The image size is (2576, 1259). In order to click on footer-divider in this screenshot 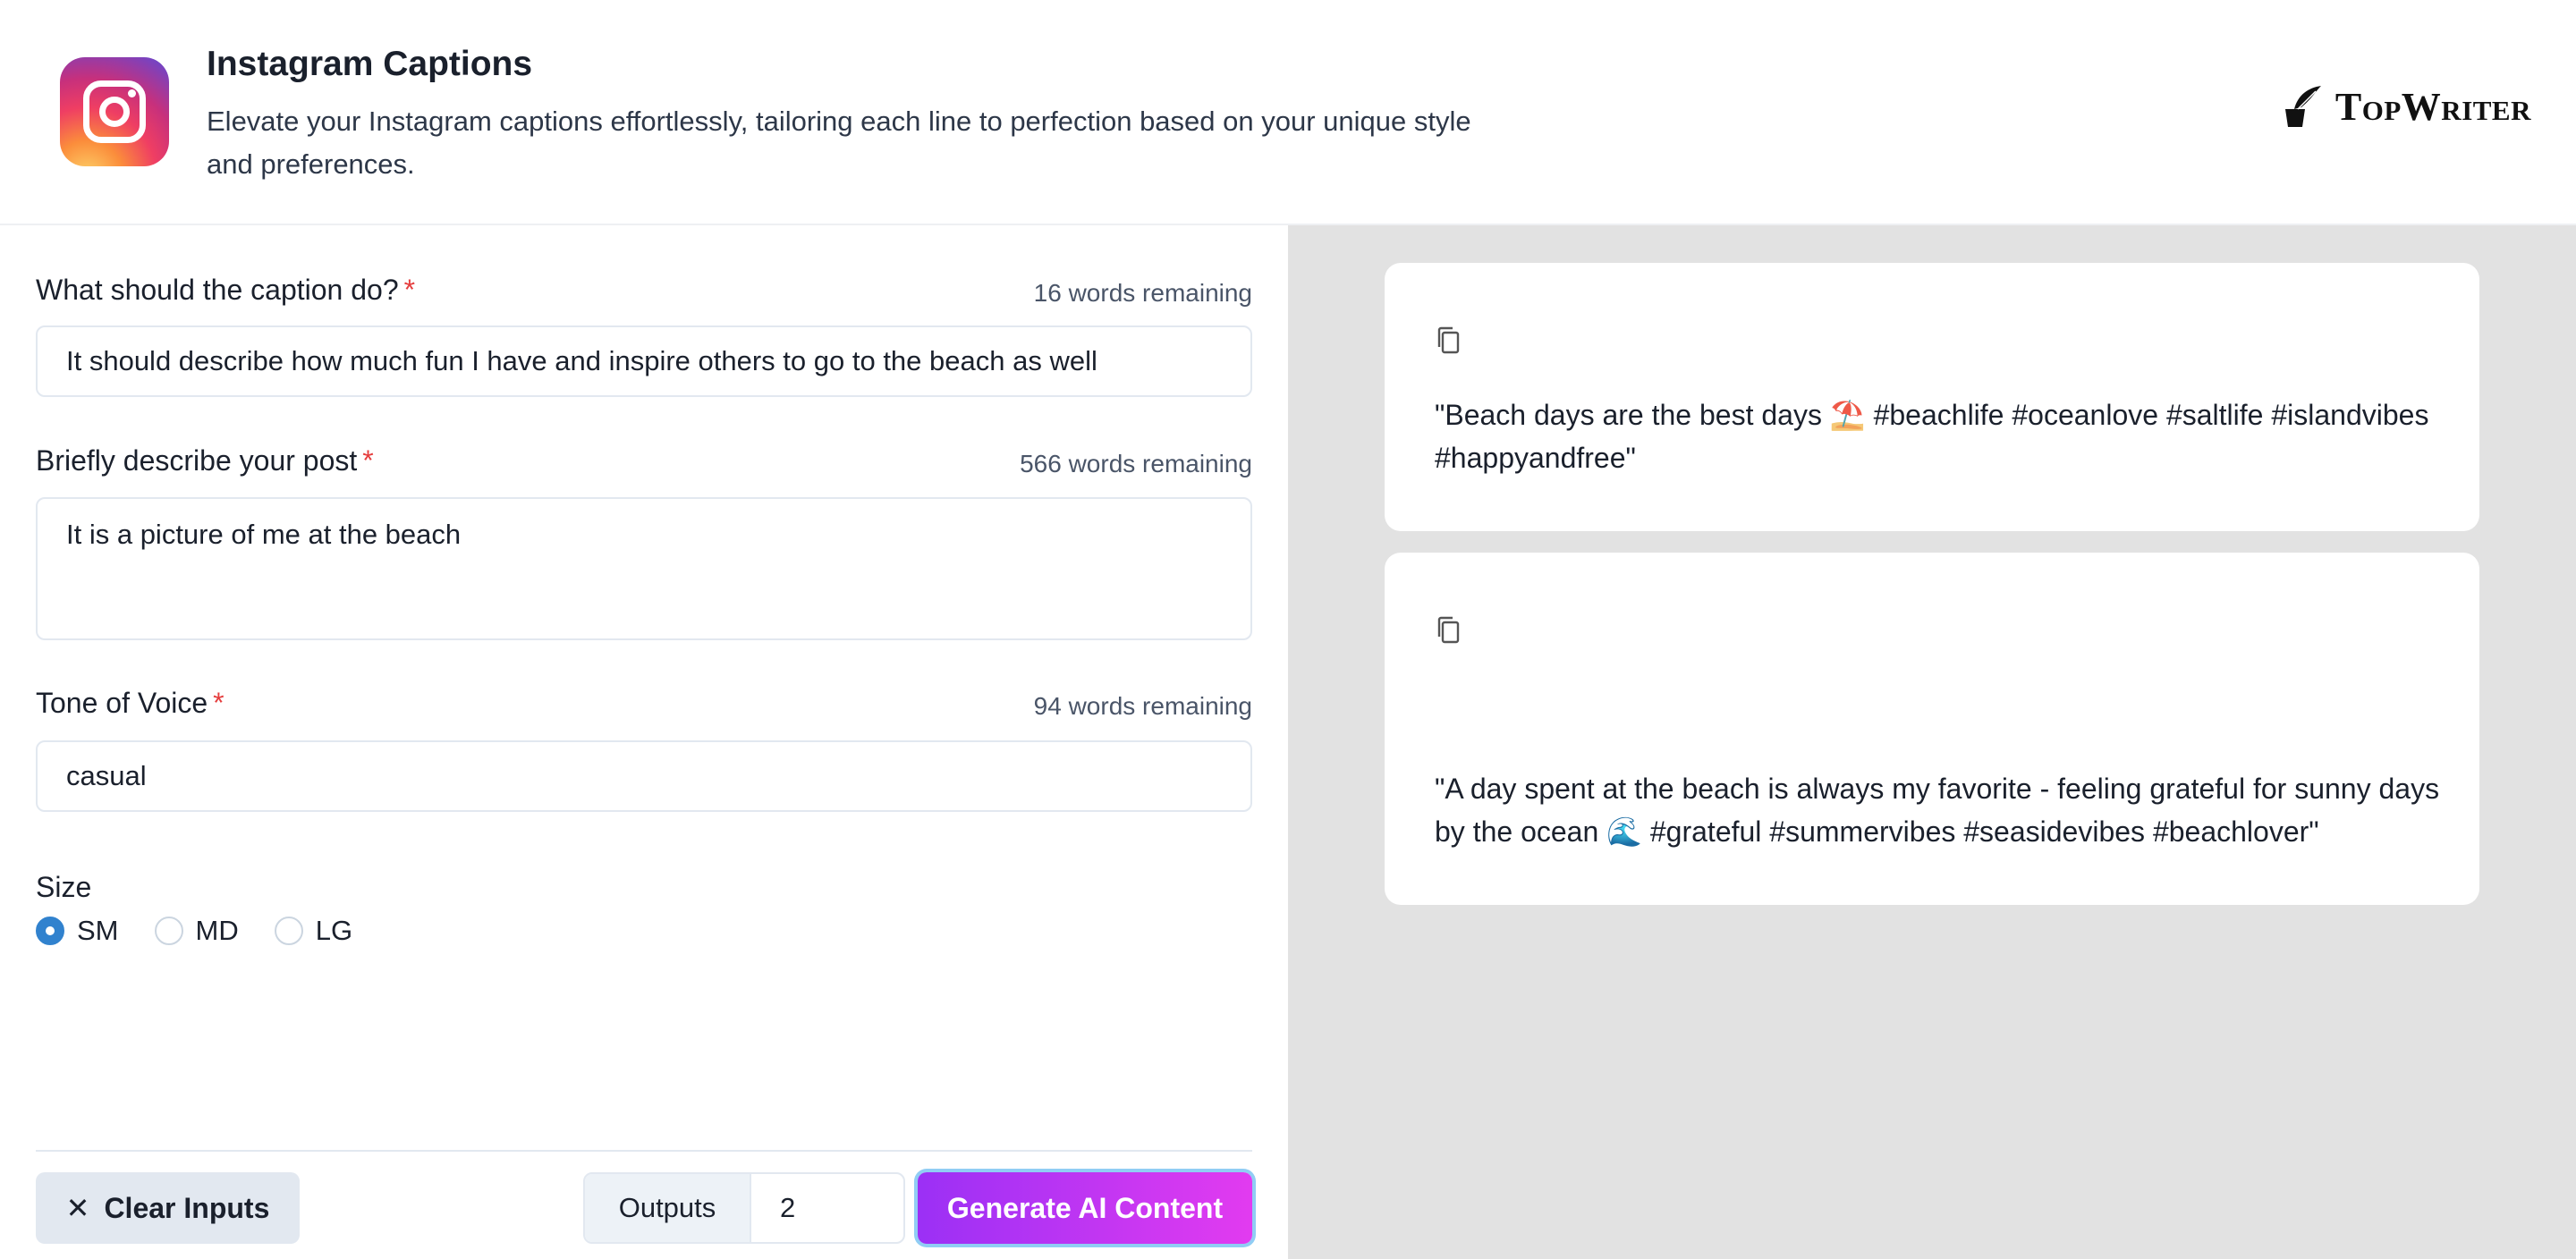, I will do `click(644, 1151)`.